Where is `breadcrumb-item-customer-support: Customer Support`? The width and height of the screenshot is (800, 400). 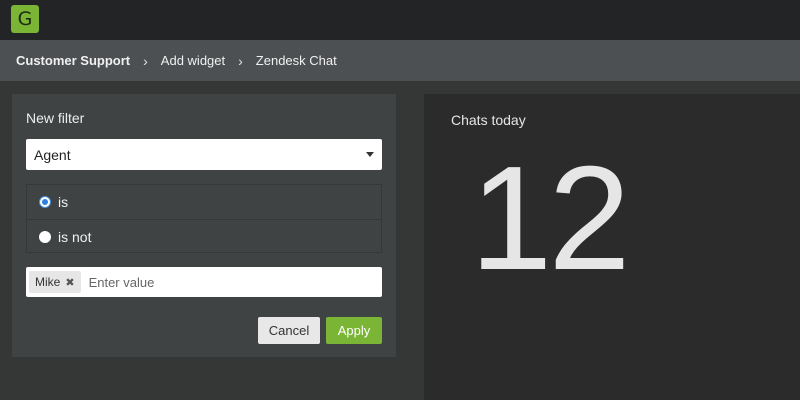
breadcrumb-item-customer-support: Customer Support is located at coordinates (73, 60).